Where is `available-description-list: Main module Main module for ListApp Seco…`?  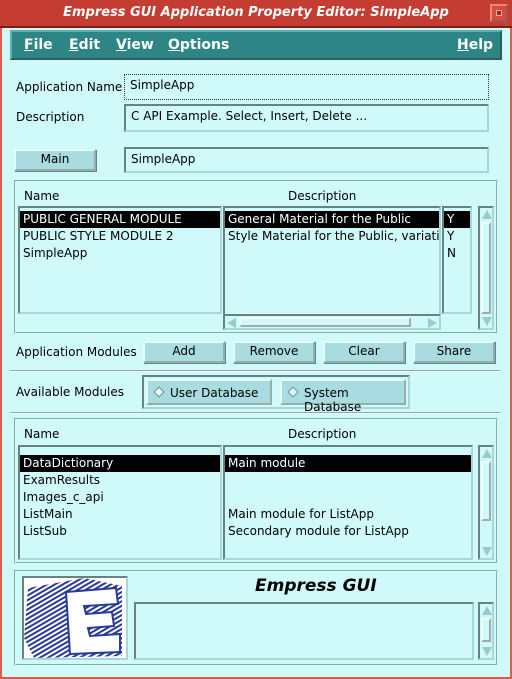 available-description-list: Main module Main module for ListApp Seco… is located at coordinates (348, 502).